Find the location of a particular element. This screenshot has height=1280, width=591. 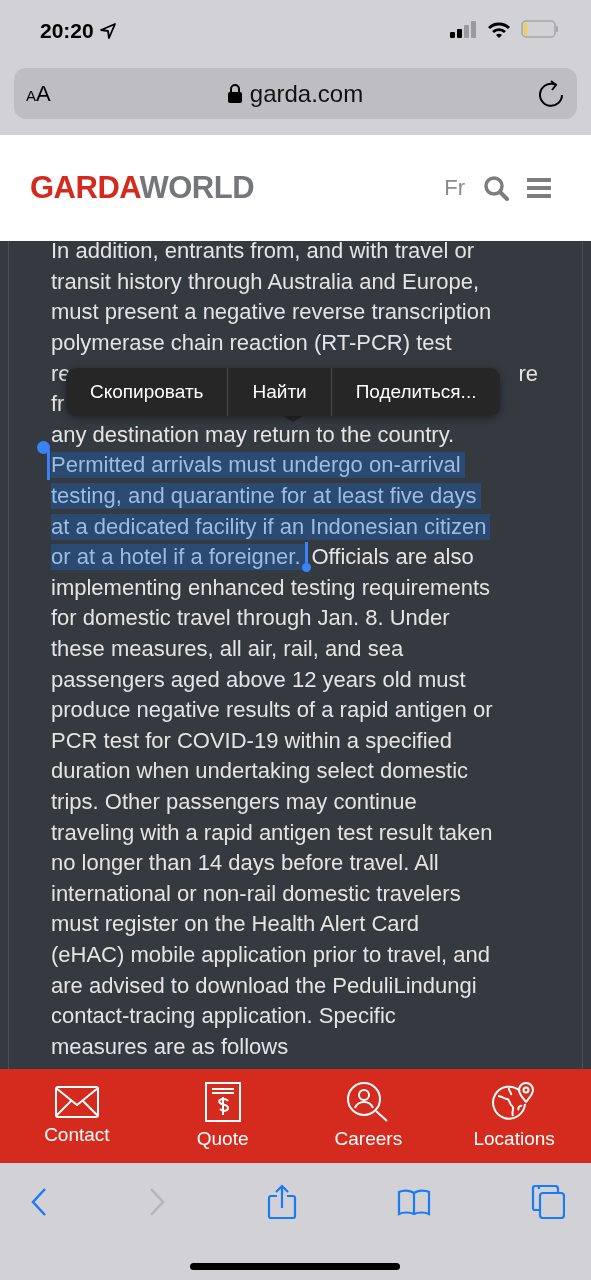

text-line: produce negative results of a rapid antigen or is located at coordinates (272, 710).